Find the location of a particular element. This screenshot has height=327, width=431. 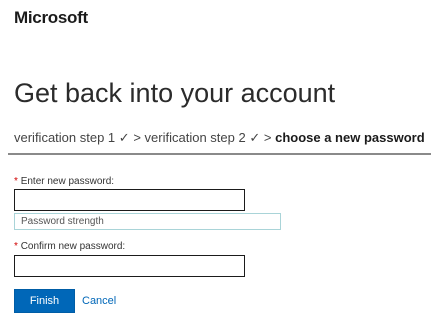

header-divider is located at coordinates (219, 154).